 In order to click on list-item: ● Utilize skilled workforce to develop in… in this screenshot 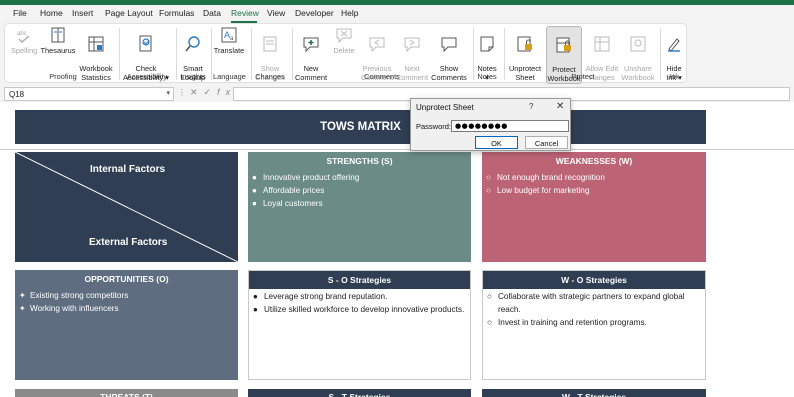, I will do `click(359, 309)`.